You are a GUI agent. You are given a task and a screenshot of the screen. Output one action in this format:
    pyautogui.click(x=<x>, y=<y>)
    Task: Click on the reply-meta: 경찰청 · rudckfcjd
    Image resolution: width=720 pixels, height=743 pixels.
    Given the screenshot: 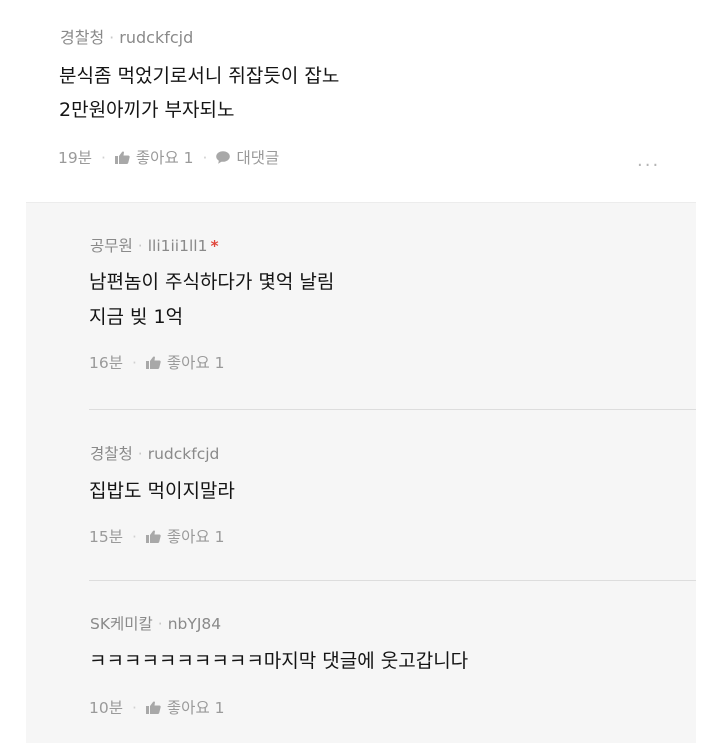 What is the action you would take?
    pyautogui.click(x=154, y=454)
    